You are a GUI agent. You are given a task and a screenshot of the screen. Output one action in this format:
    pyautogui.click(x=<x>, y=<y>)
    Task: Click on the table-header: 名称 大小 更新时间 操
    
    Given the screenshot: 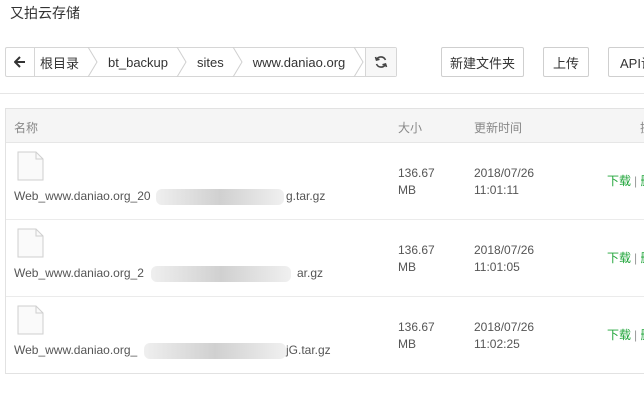 What is the action you would take?
    pyautogui.click(x=325, y=126)
    